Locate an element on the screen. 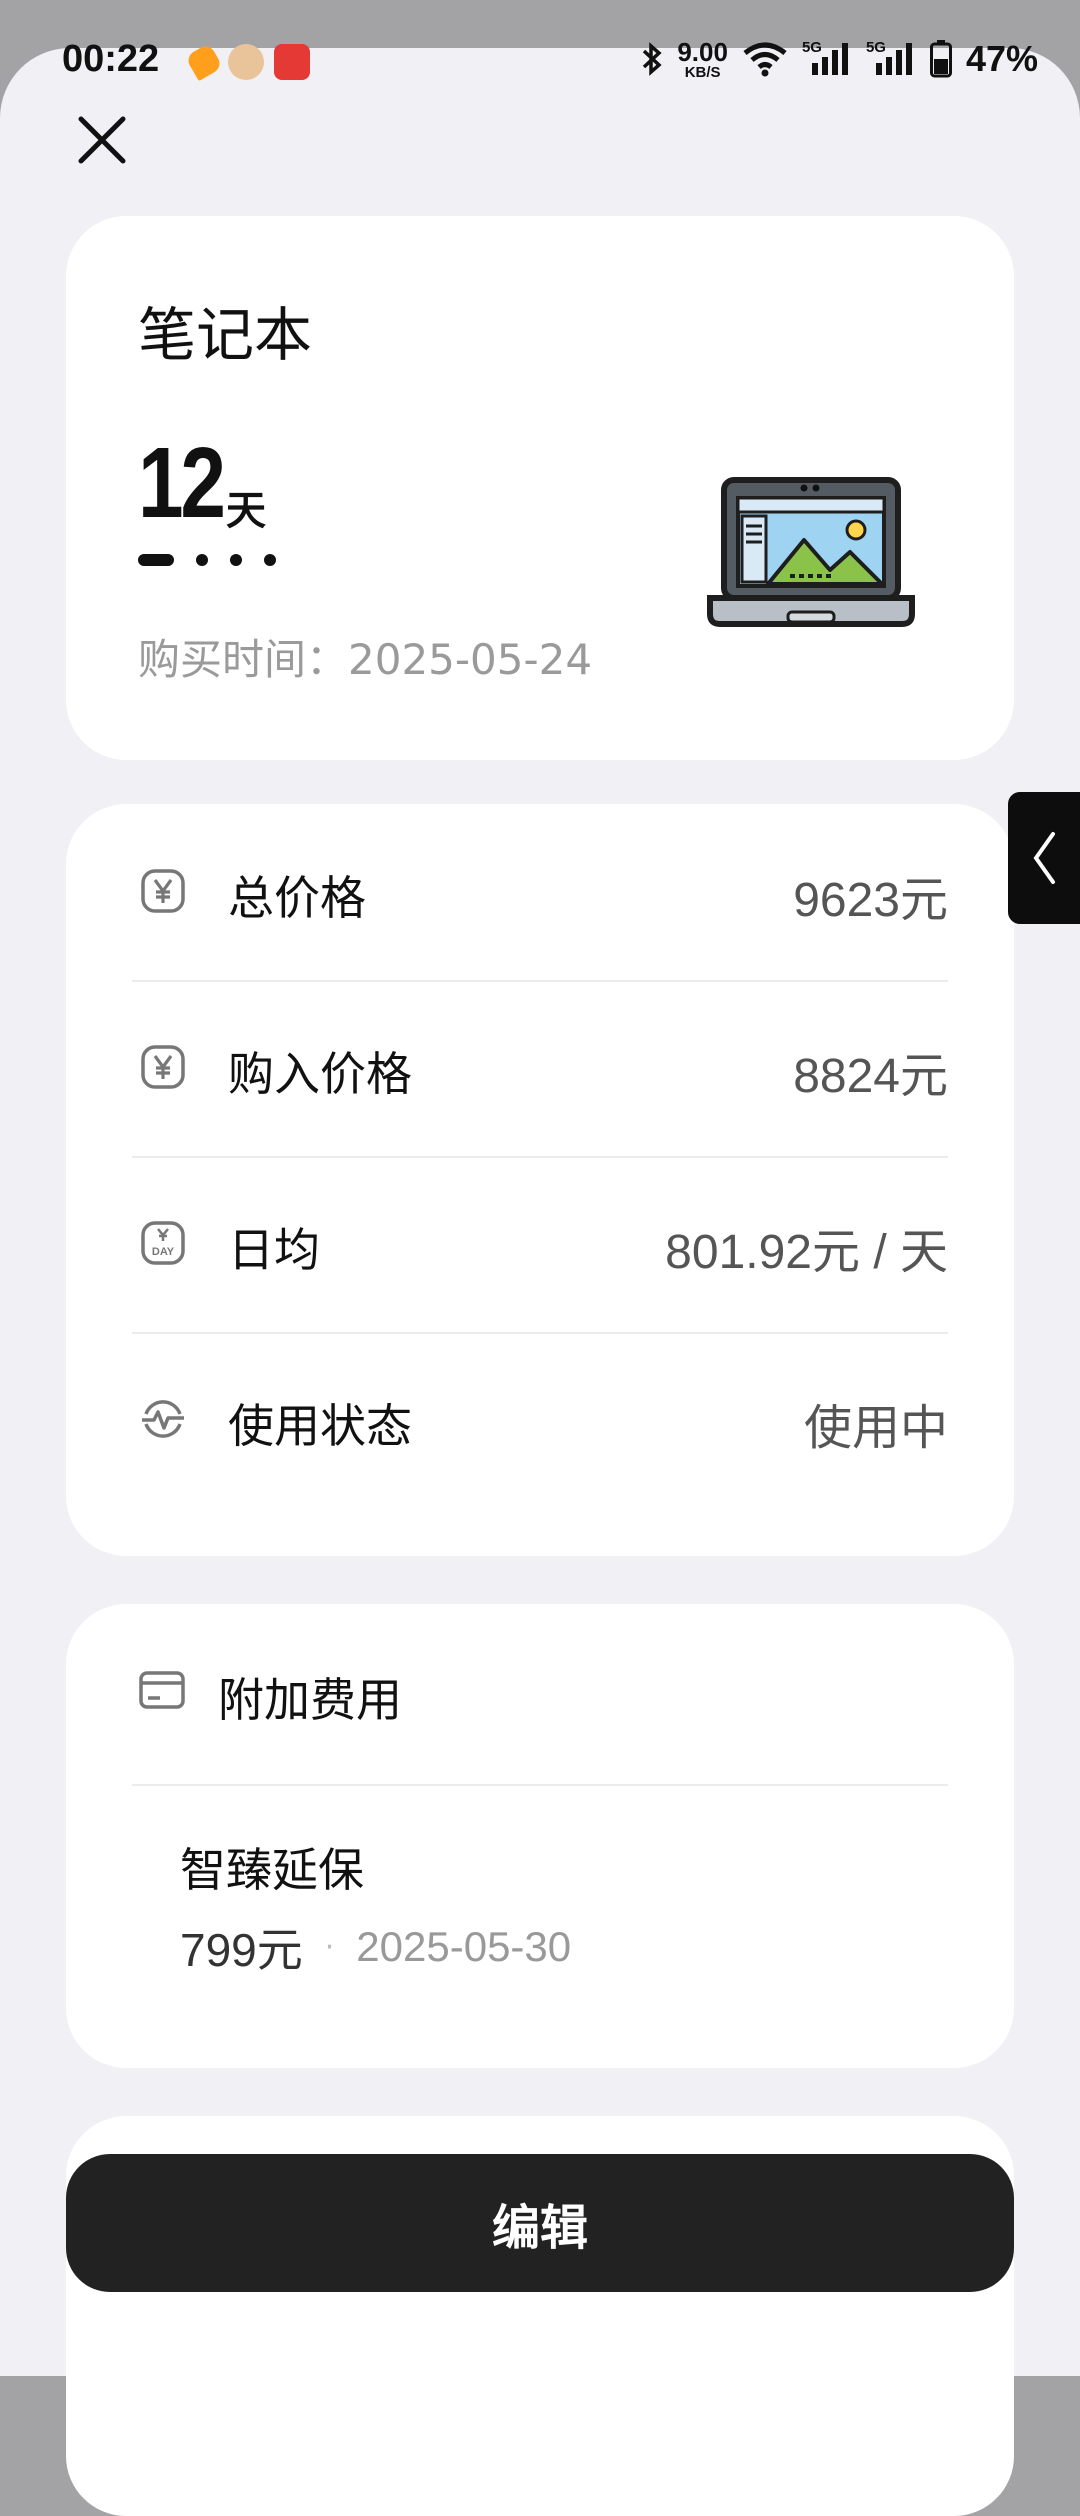 The width and height of the screenshot is (1080, 2516). status-bar: 00:22 9.00 KB/S 5G 5G 47% is located at coordinates (540, 60).